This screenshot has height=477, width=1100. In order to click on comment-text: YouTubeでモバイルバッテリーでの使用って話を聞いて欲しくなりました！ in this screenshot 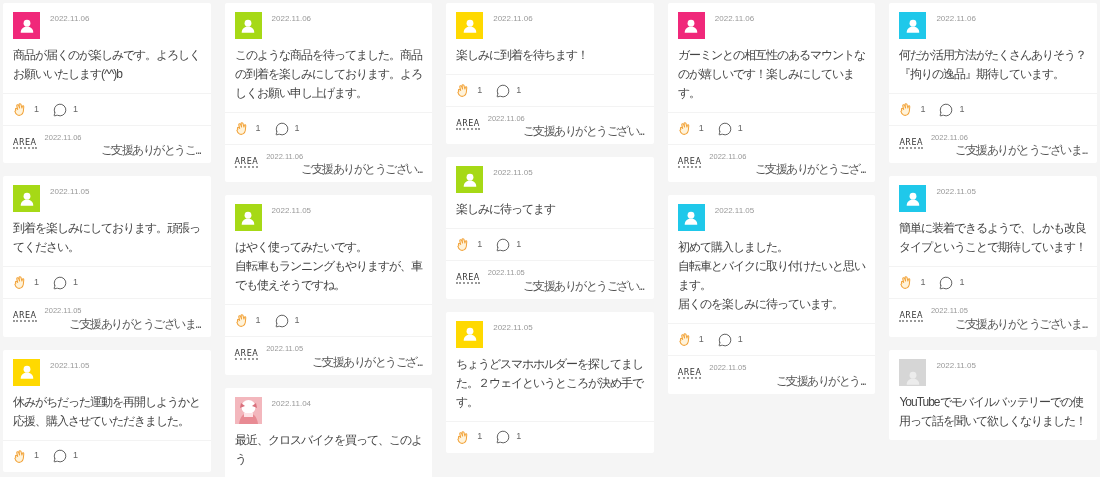, I will do `click(993, 411)`.